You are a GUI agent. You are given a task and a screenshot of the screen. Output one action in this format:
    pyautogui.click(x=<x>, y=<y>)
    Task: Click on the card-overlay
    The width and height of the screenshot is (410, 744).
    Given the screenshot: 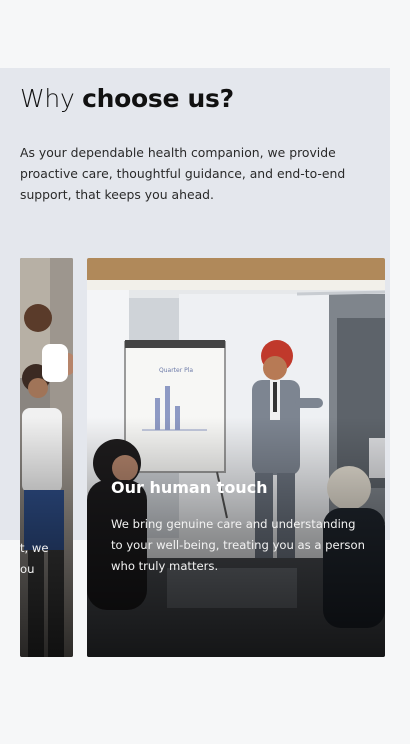 What is the action you would take?
    pyautogui.click(x=46, y=537)
    